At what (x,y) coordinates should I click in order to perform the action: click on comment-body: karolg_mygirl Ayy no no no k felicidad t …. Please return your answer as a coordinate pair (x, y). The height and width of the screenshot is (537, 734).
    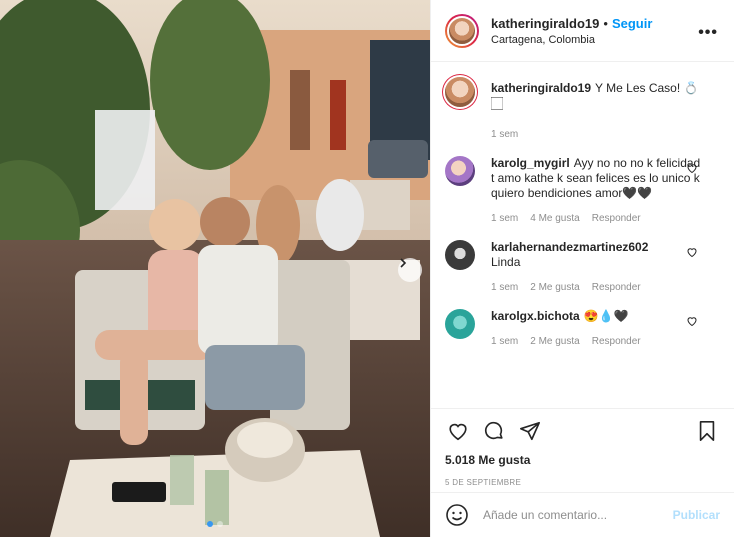
    Looking at the image, I should click on (596, 191).